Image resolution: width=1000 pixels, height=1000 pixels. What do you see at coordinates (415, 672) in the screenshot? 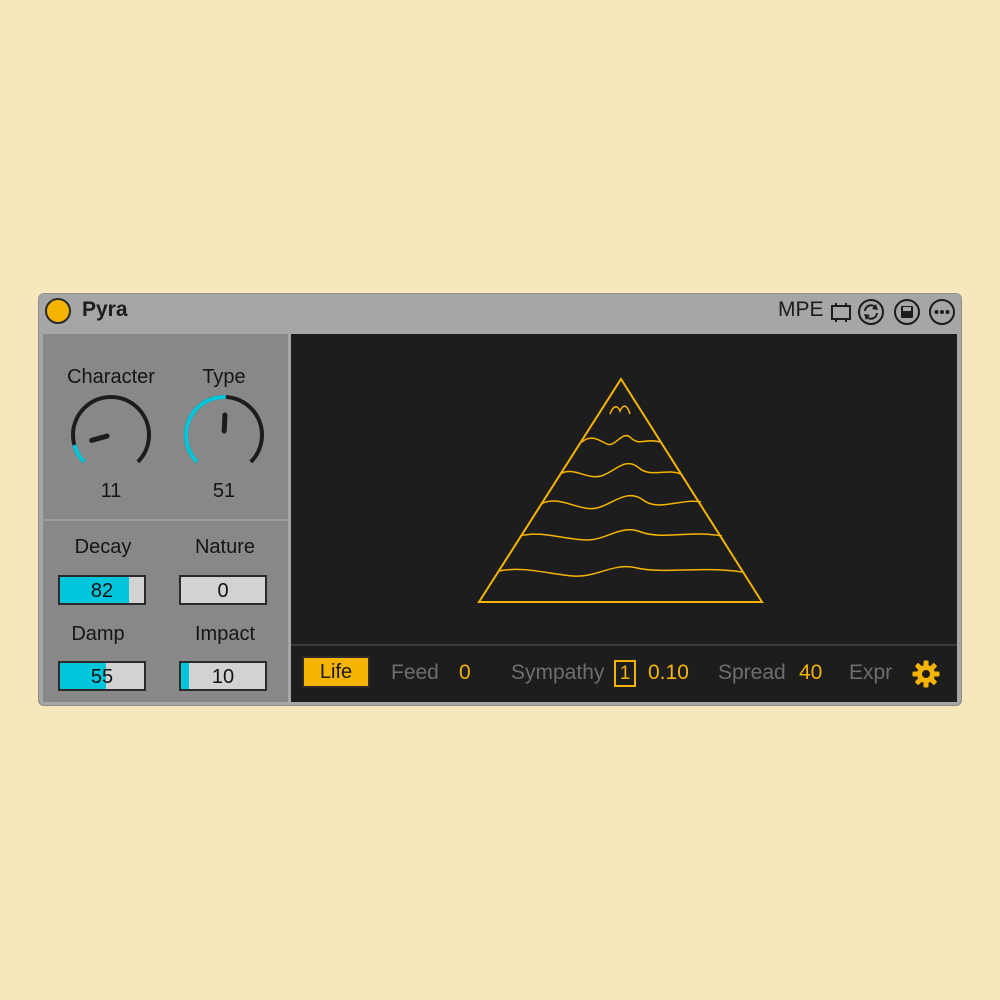
I see `feed-label: Feed` at bounding box center [415, 672].